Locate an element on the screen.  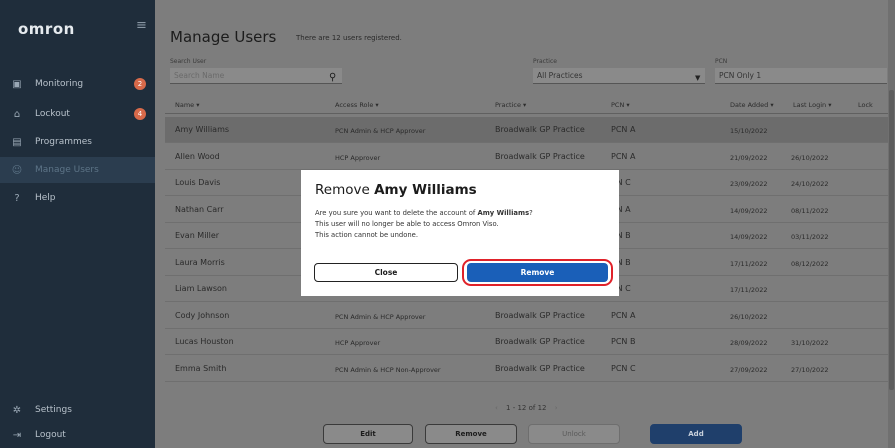
question-icon: ? is located at coordinates (17, 198).